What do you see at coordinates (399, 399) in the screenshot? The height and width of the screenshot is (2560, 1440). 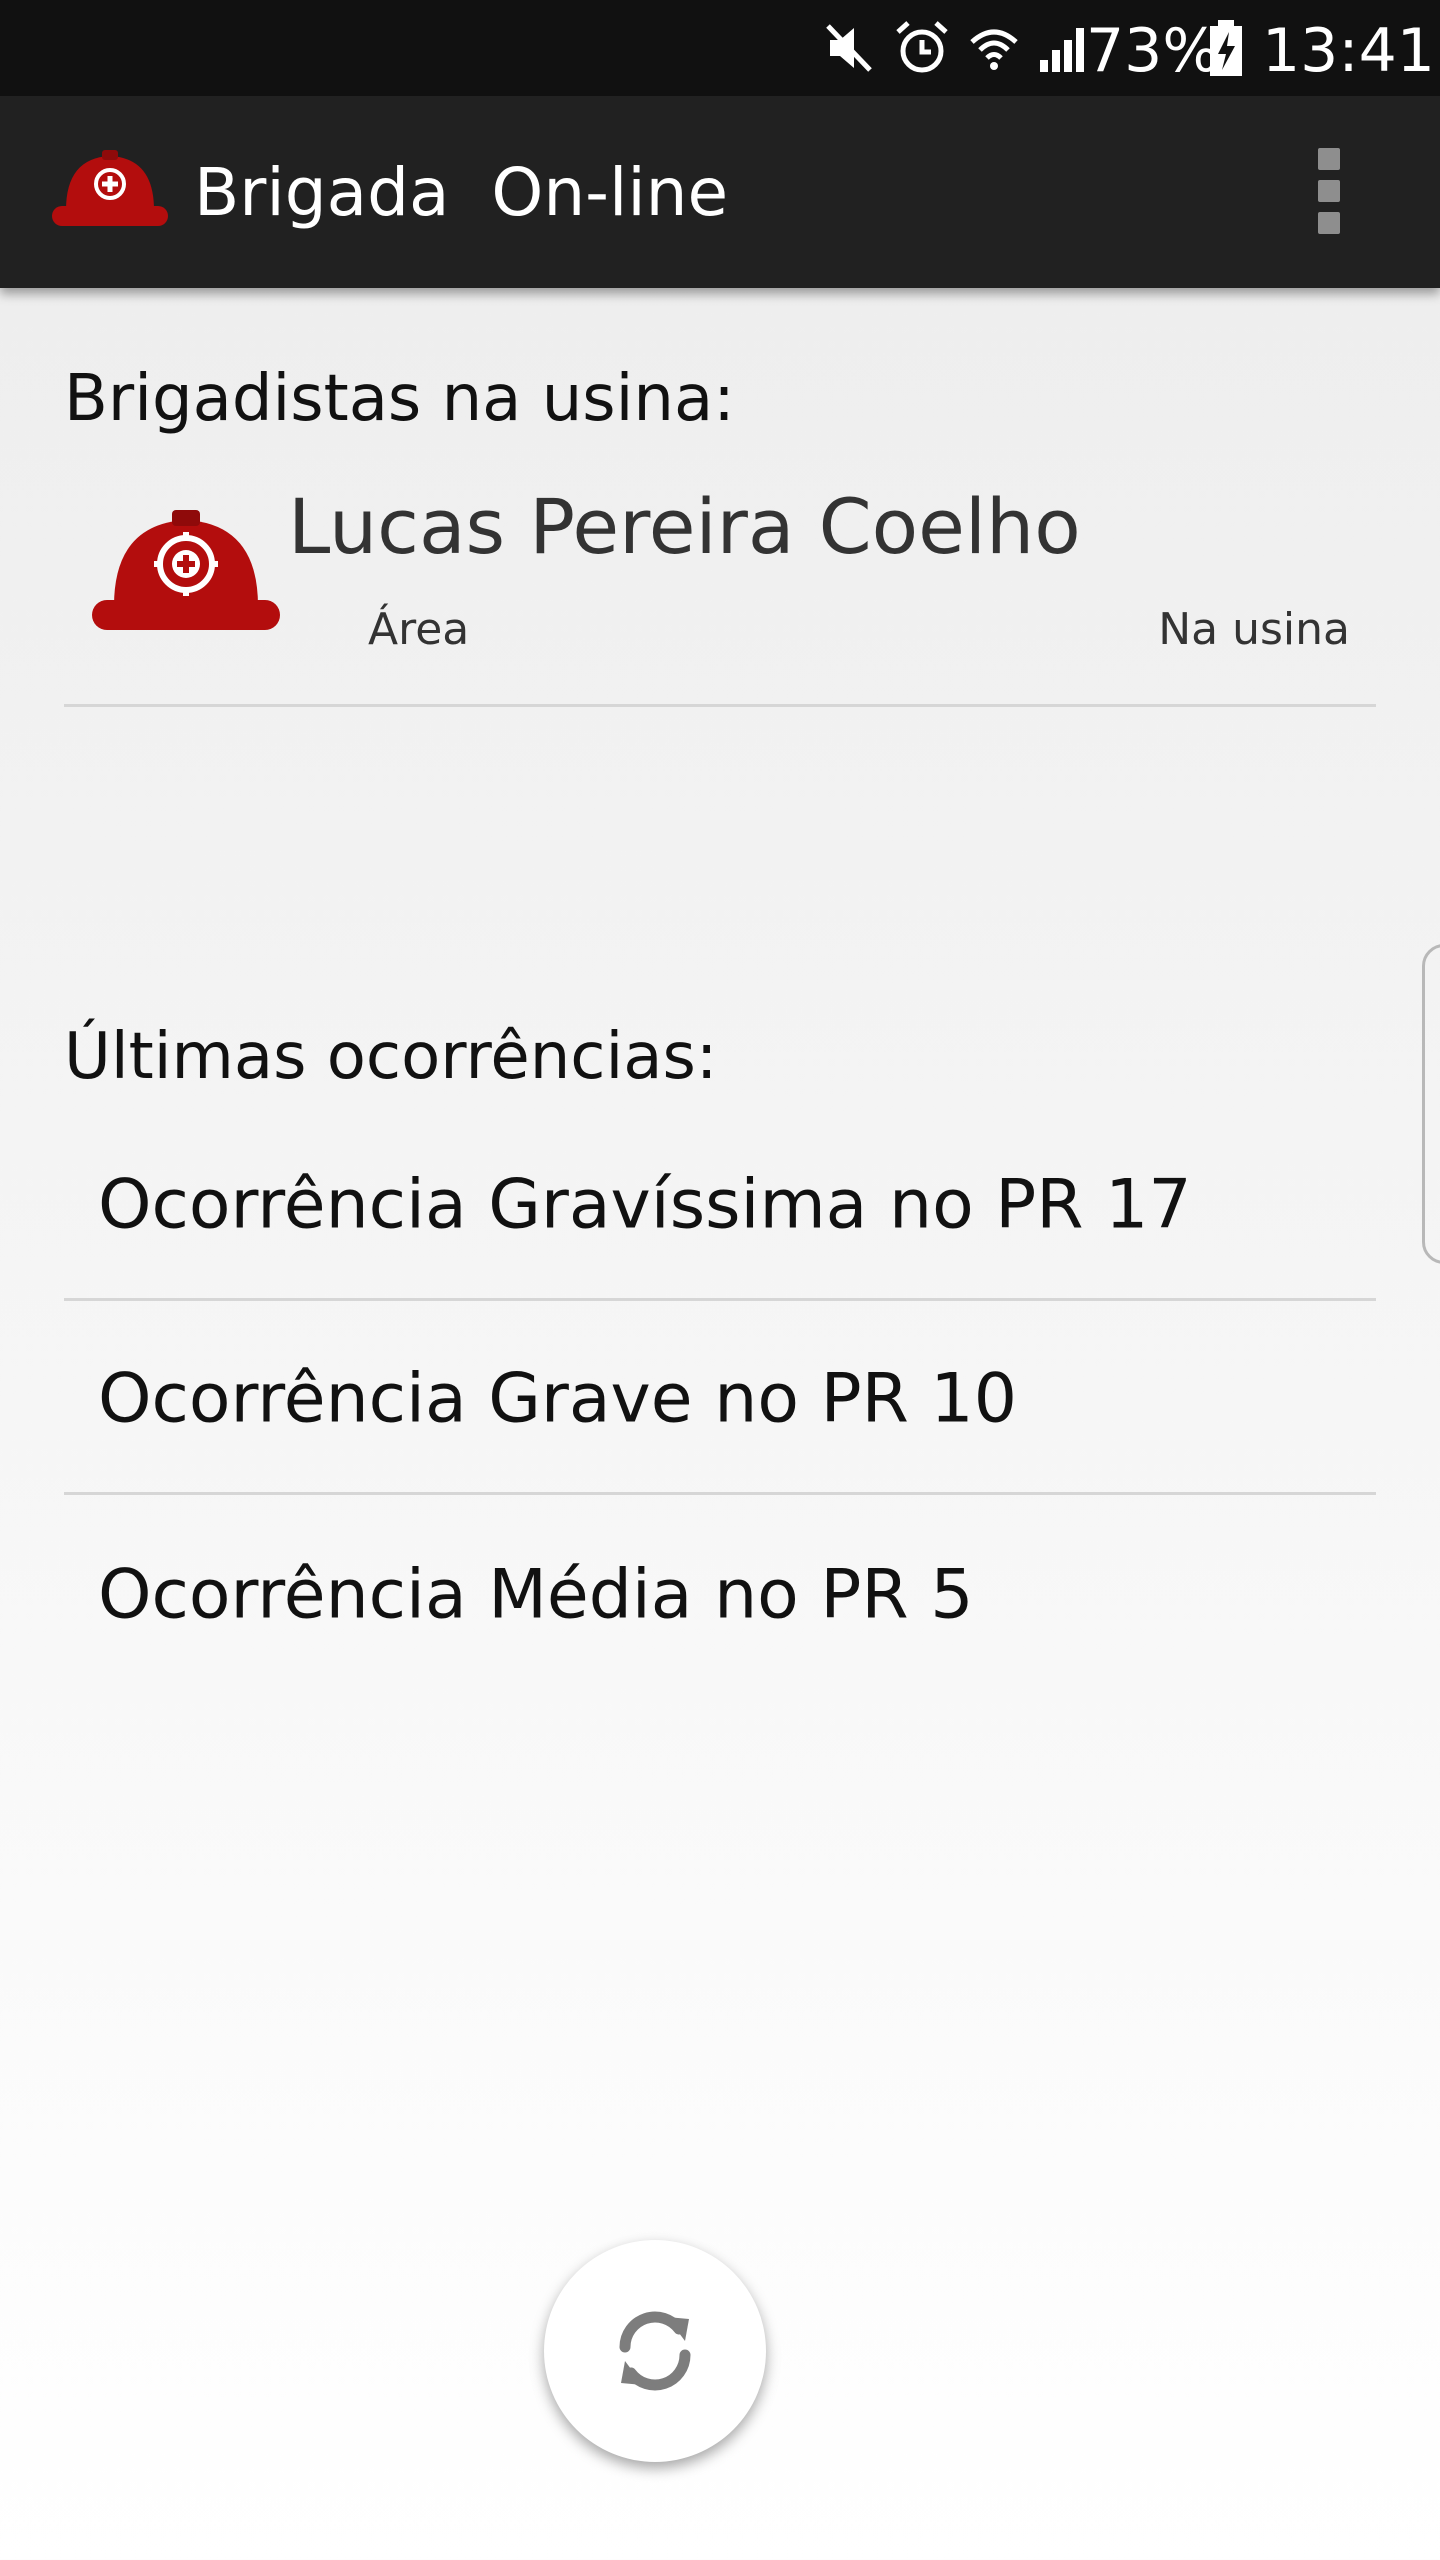 I see `brigadistas-heading: Brigadistas na usina:` at bounding box center [399, 399].